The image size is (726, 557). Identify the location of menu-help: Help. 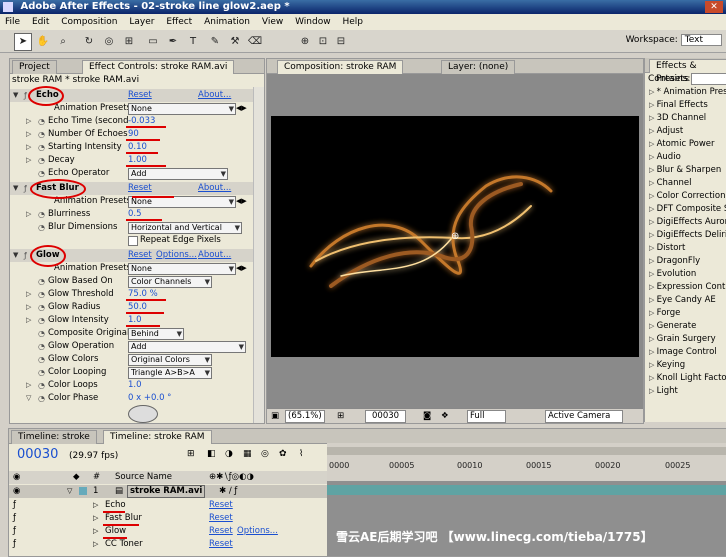
(352, 22).